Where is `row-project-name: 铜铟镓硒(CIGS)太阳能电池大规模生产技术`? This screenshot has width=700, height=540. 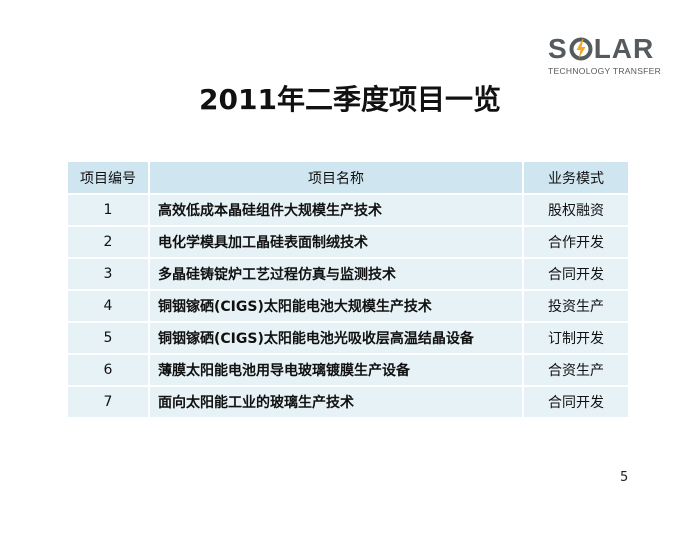 row-project-name: 铜铟镓硒(CIGS)太阳能电池大规模生产技术 is located at coordinates (337, 307).